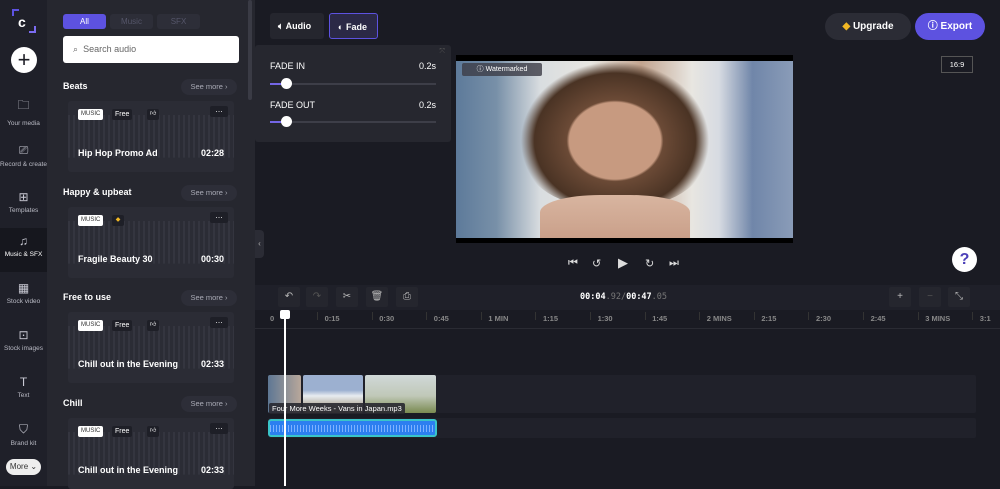  I want to click on nav-item-brand-kit: ⛉ Brand kit, so click(23, 438).